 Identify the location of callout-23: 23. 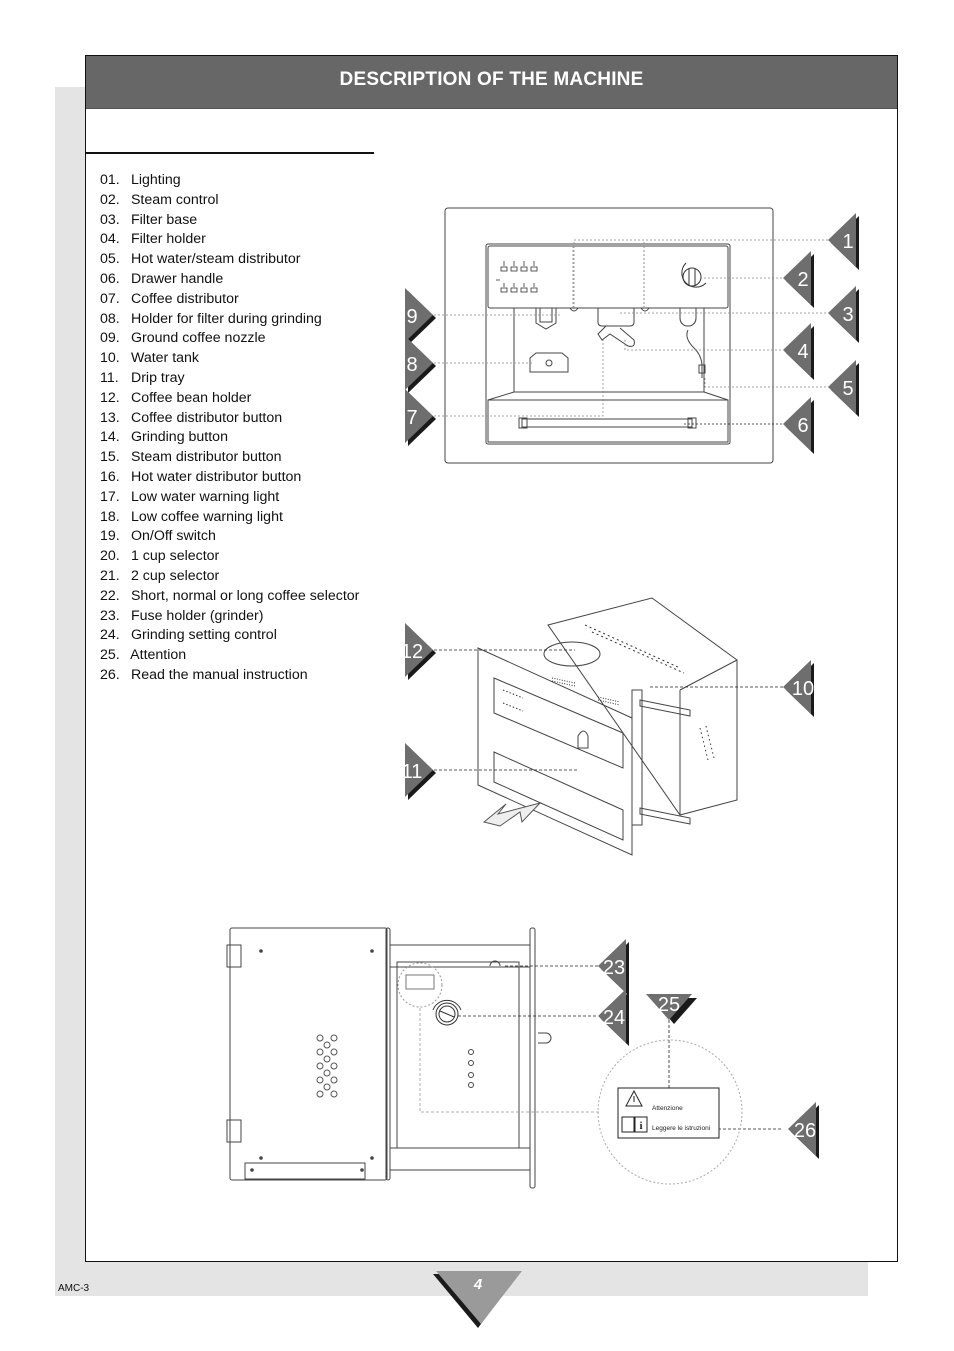
(613, 967).